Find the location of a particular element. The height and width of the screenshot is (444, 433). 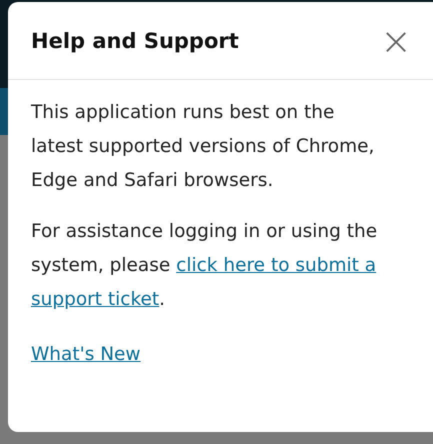

close-button: × is located at coordinates (396, 41).